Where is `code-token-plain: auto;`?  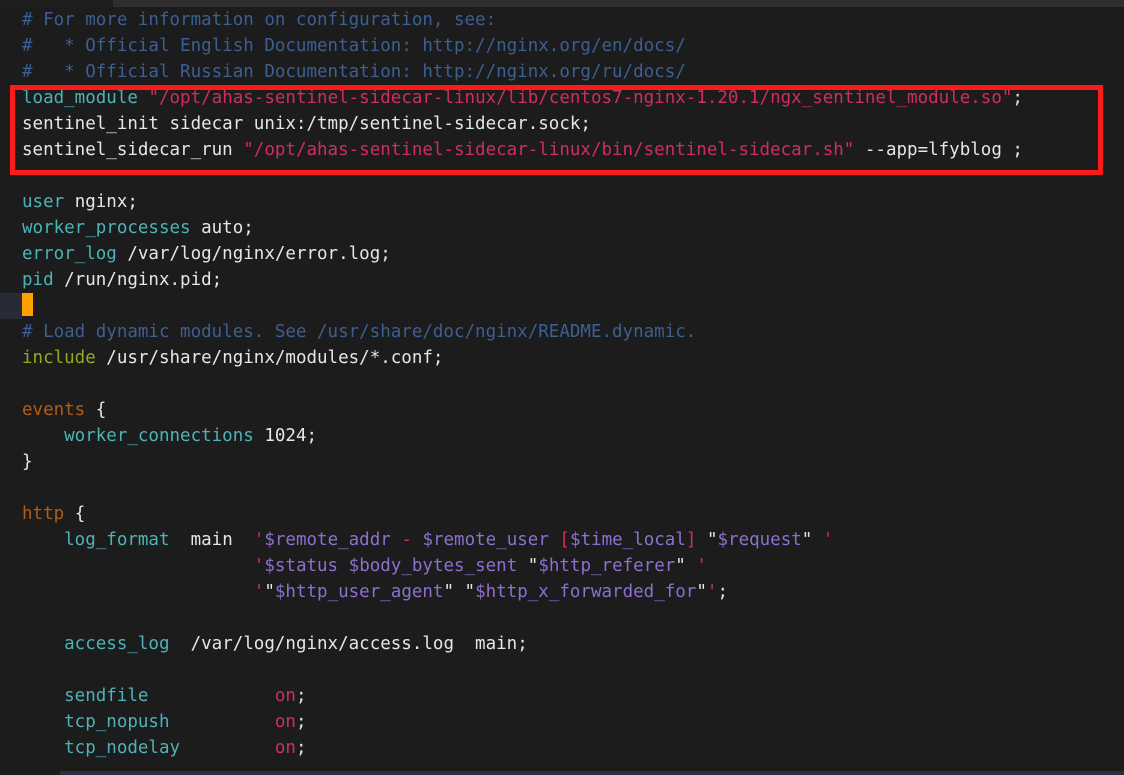 code-token-plain: auto; is located at coordinates (222, 228).